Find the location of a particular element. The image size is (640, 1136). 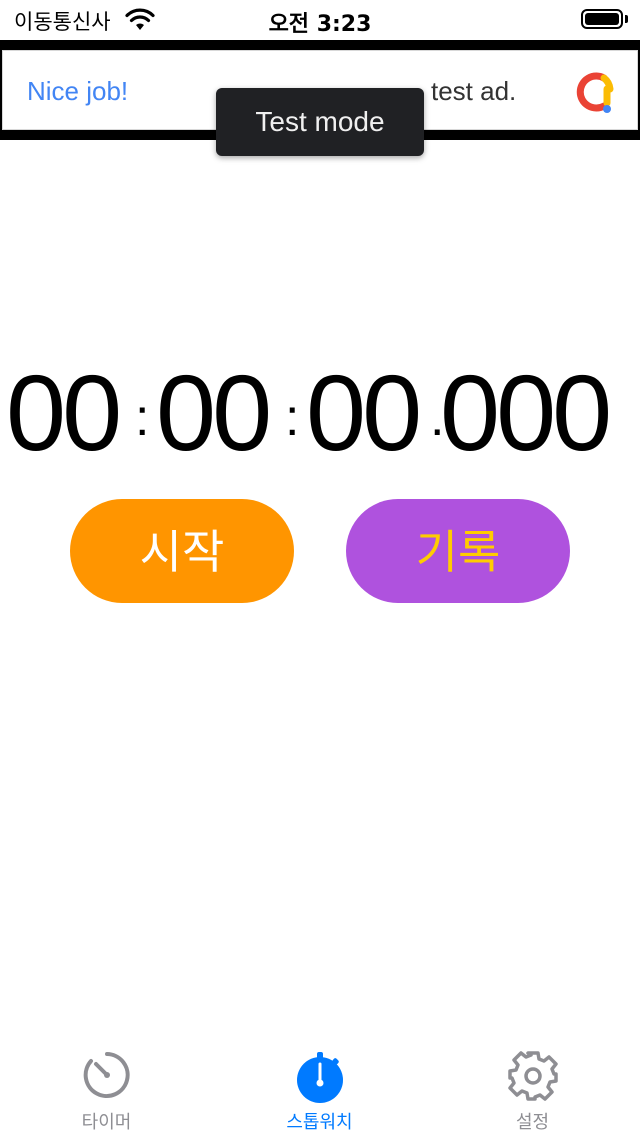

ad-headline: Nice job! is located at coordinates (78, 91).